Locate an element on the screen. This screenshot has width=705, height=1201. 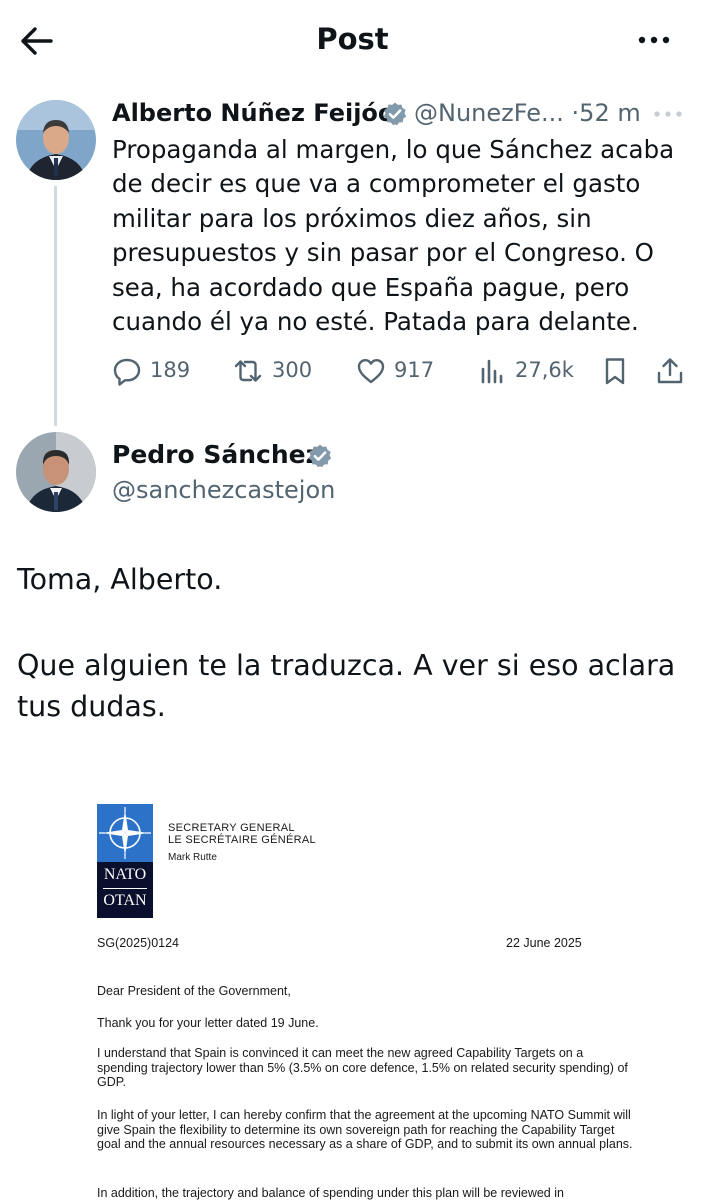
logo-text-otan: OTAN is located at coordinates (125, 900).